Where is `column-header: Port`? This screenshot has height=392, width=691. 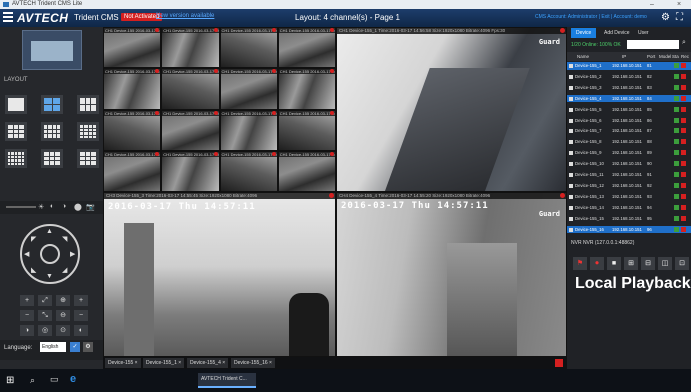
column-header: Port is located at coordinates (651, 56).